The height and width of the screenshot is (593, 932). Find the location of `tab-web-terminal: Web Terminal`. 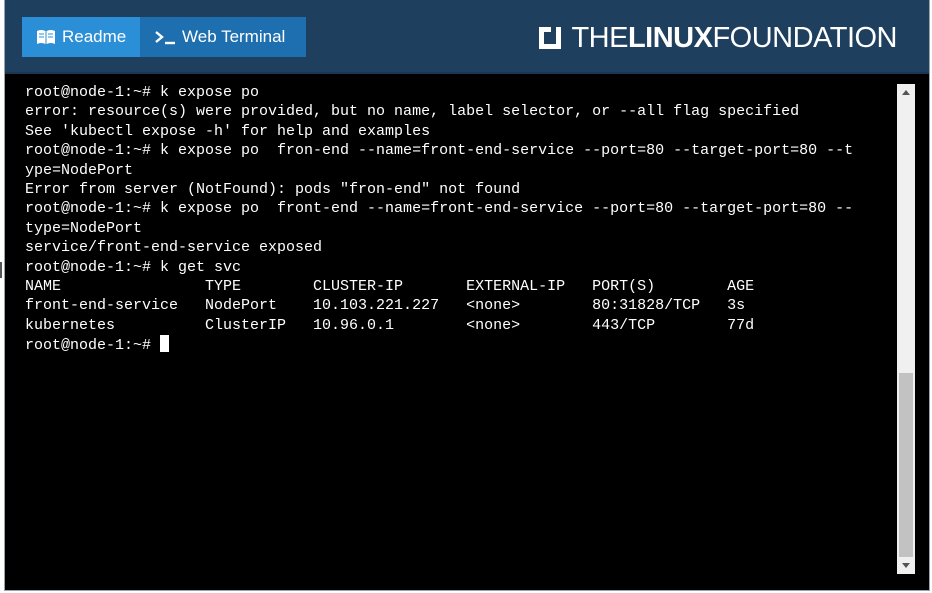

tab-web-terminal: Web Terminal is located at coordinates (223, 37).